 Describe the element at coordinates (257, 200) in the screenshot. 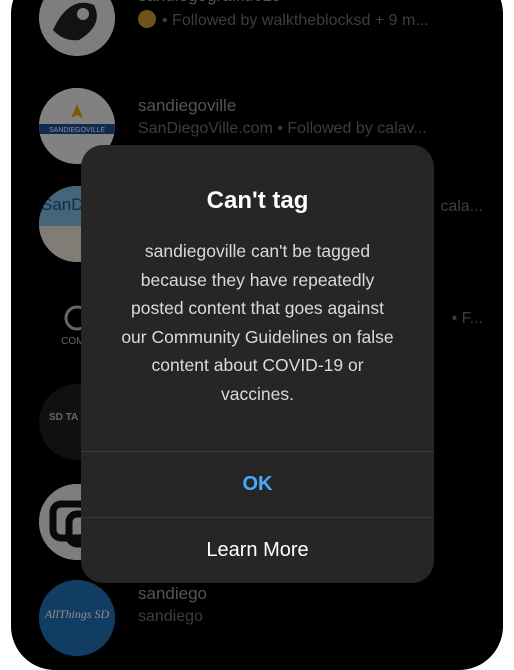

I see `dialog-title: Can't tag` at that location.